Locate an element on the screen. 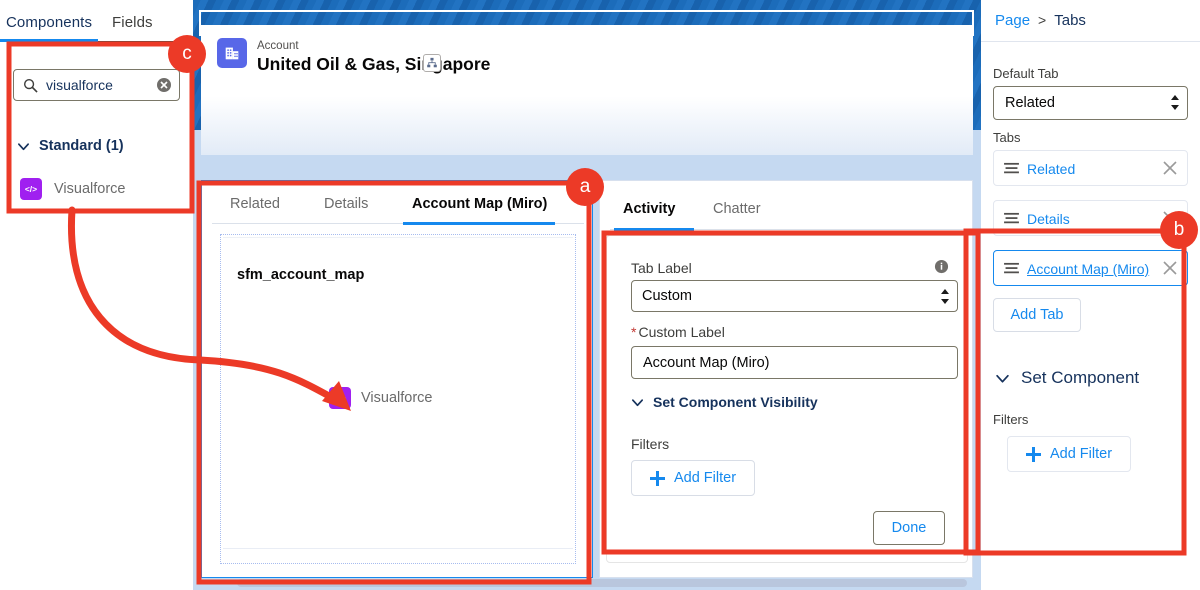  tab-fields: Fields is located at coordinates (132, 22).